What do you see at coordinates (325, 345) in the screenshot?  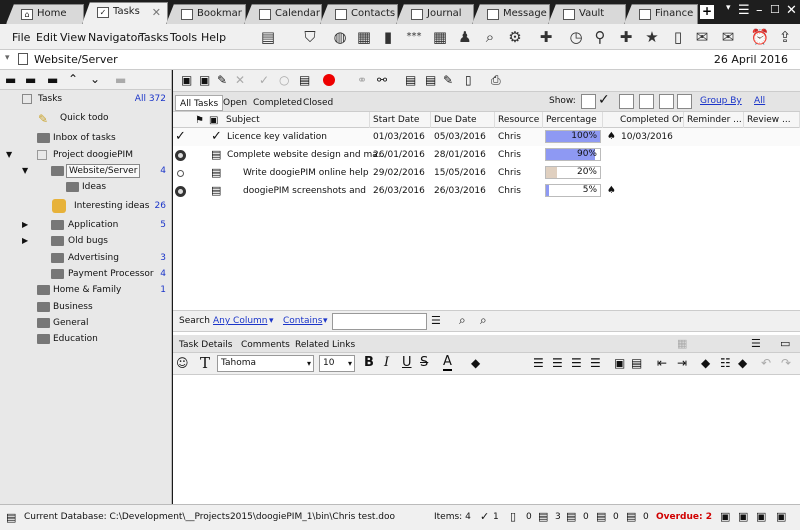 I see `tab-related-links: Related Links` at bounding box center [325, 345].